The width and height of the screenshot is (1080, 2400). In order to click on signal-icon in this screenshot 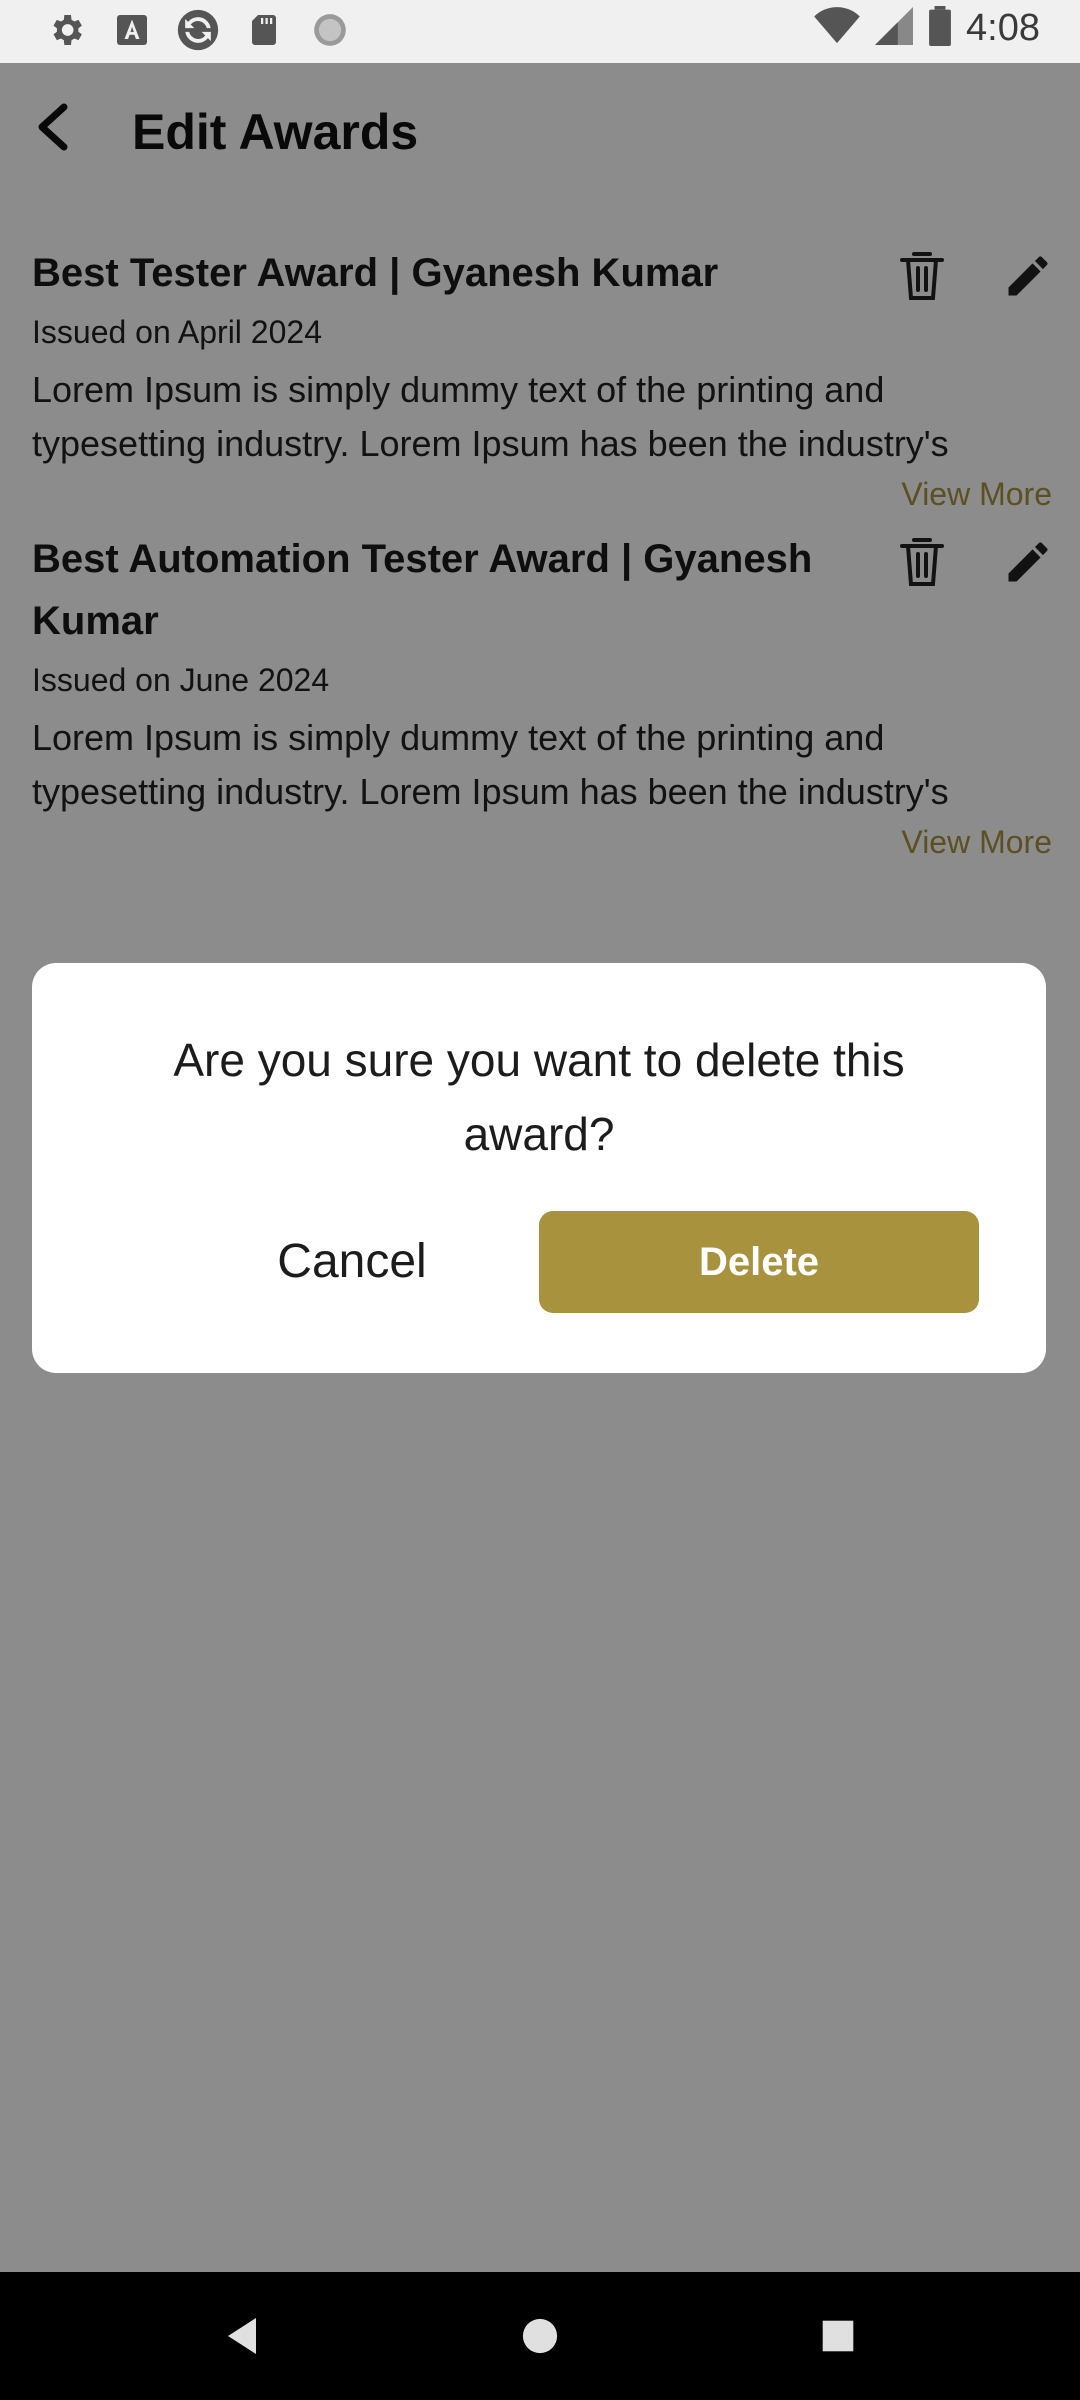, I will do `click(894, 28)`.